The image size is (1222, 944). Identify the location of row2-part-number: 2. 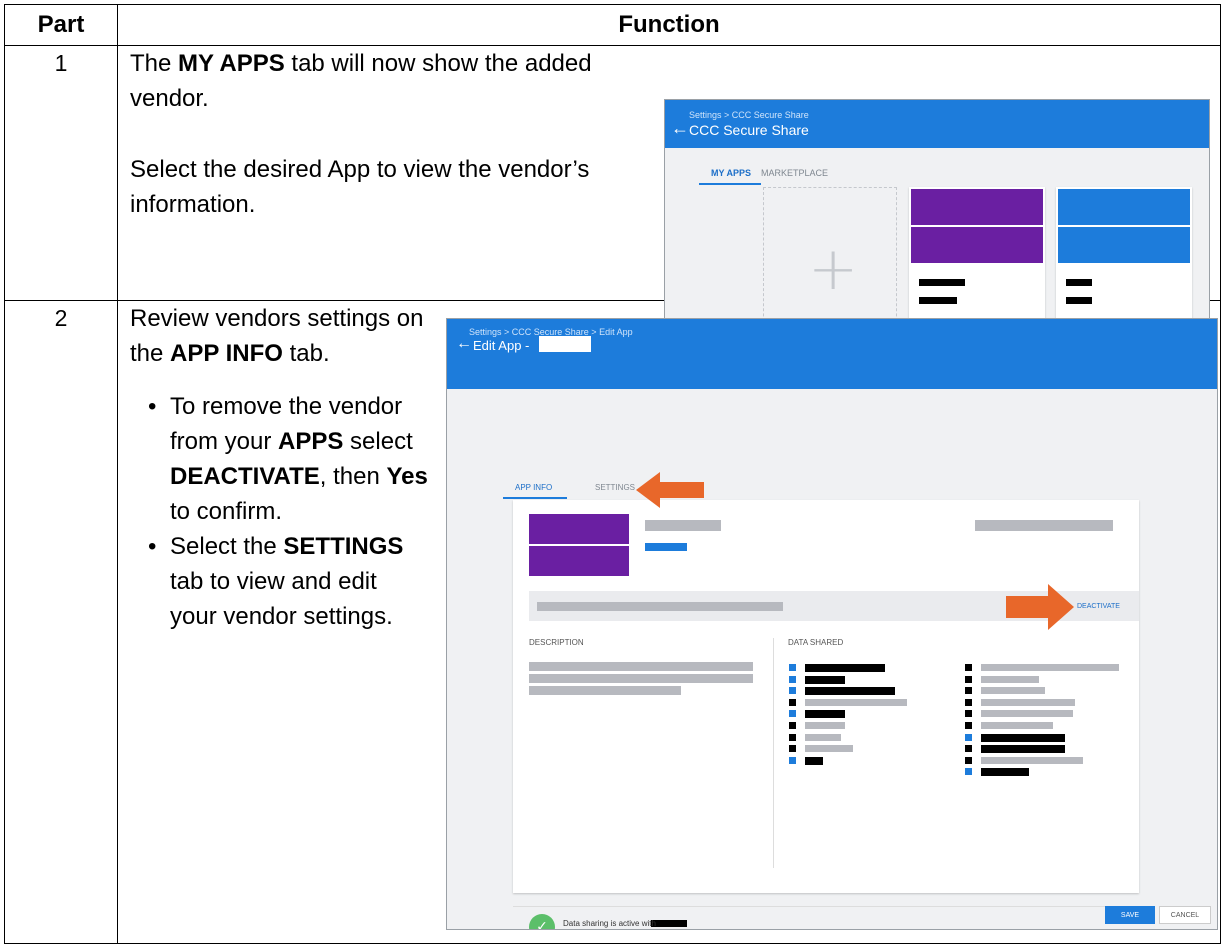
(61, 318).